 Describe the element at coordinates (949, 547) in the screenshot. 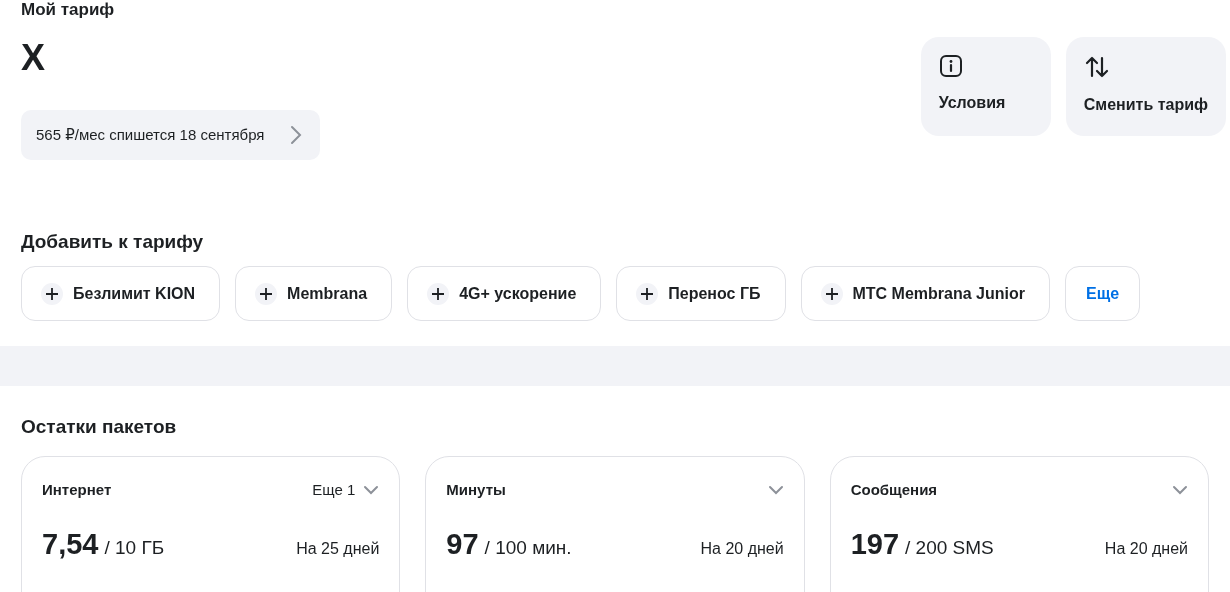

I see `total-amount: / 200 SMS` at that location.